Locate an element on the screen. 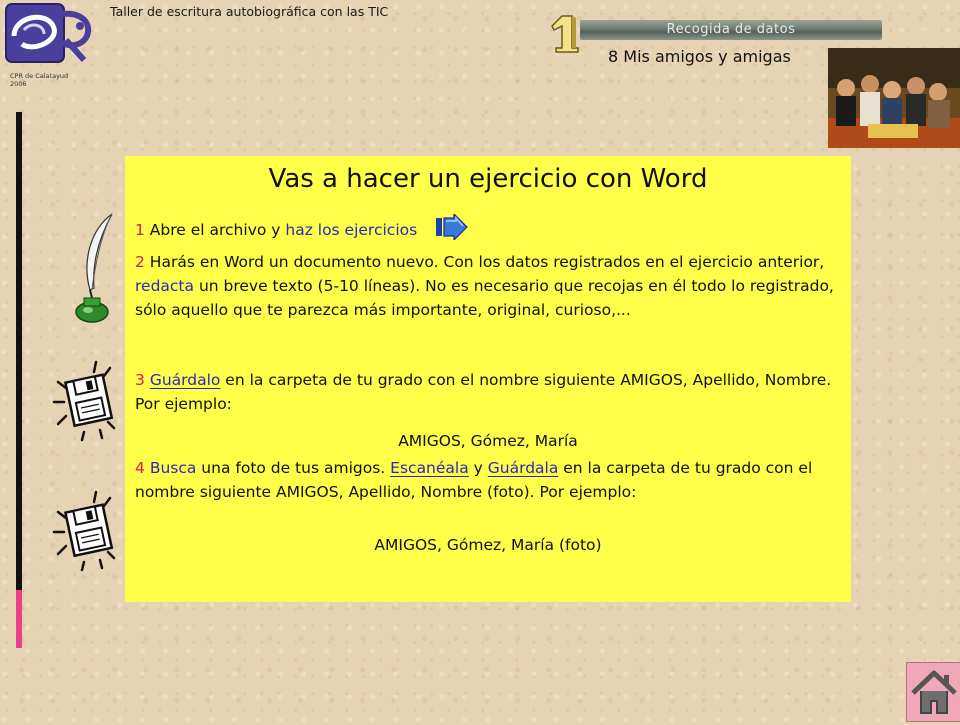 This screenshot has width=960, height=725. cpr-logo is located at coordinates (50, 34).